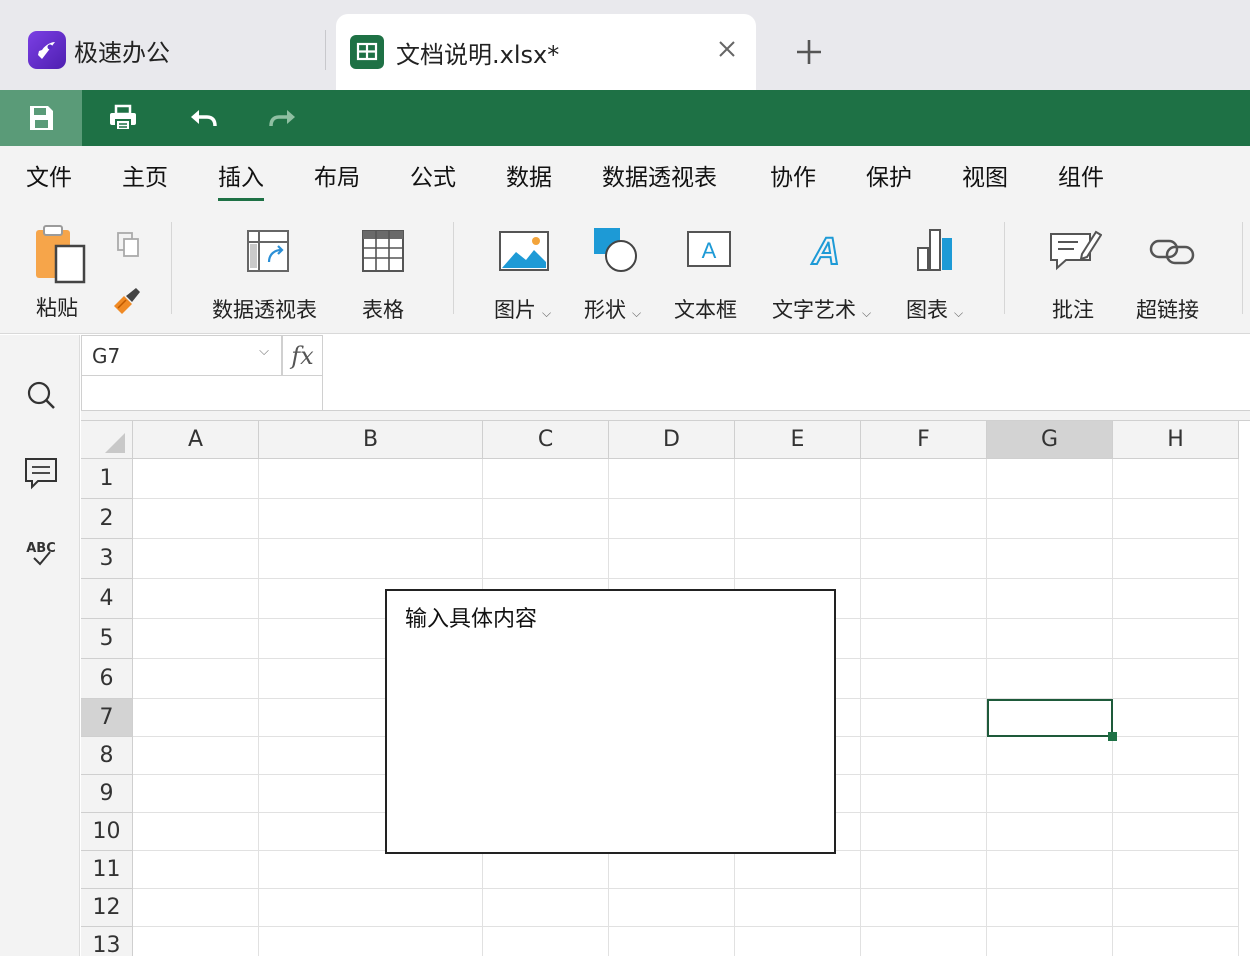 This screenshot has width=1250, height=956. What do you see at coordinates (798, 440) in the screenshot?
I see `column-header-e: E` at bounding box center [798, 440].